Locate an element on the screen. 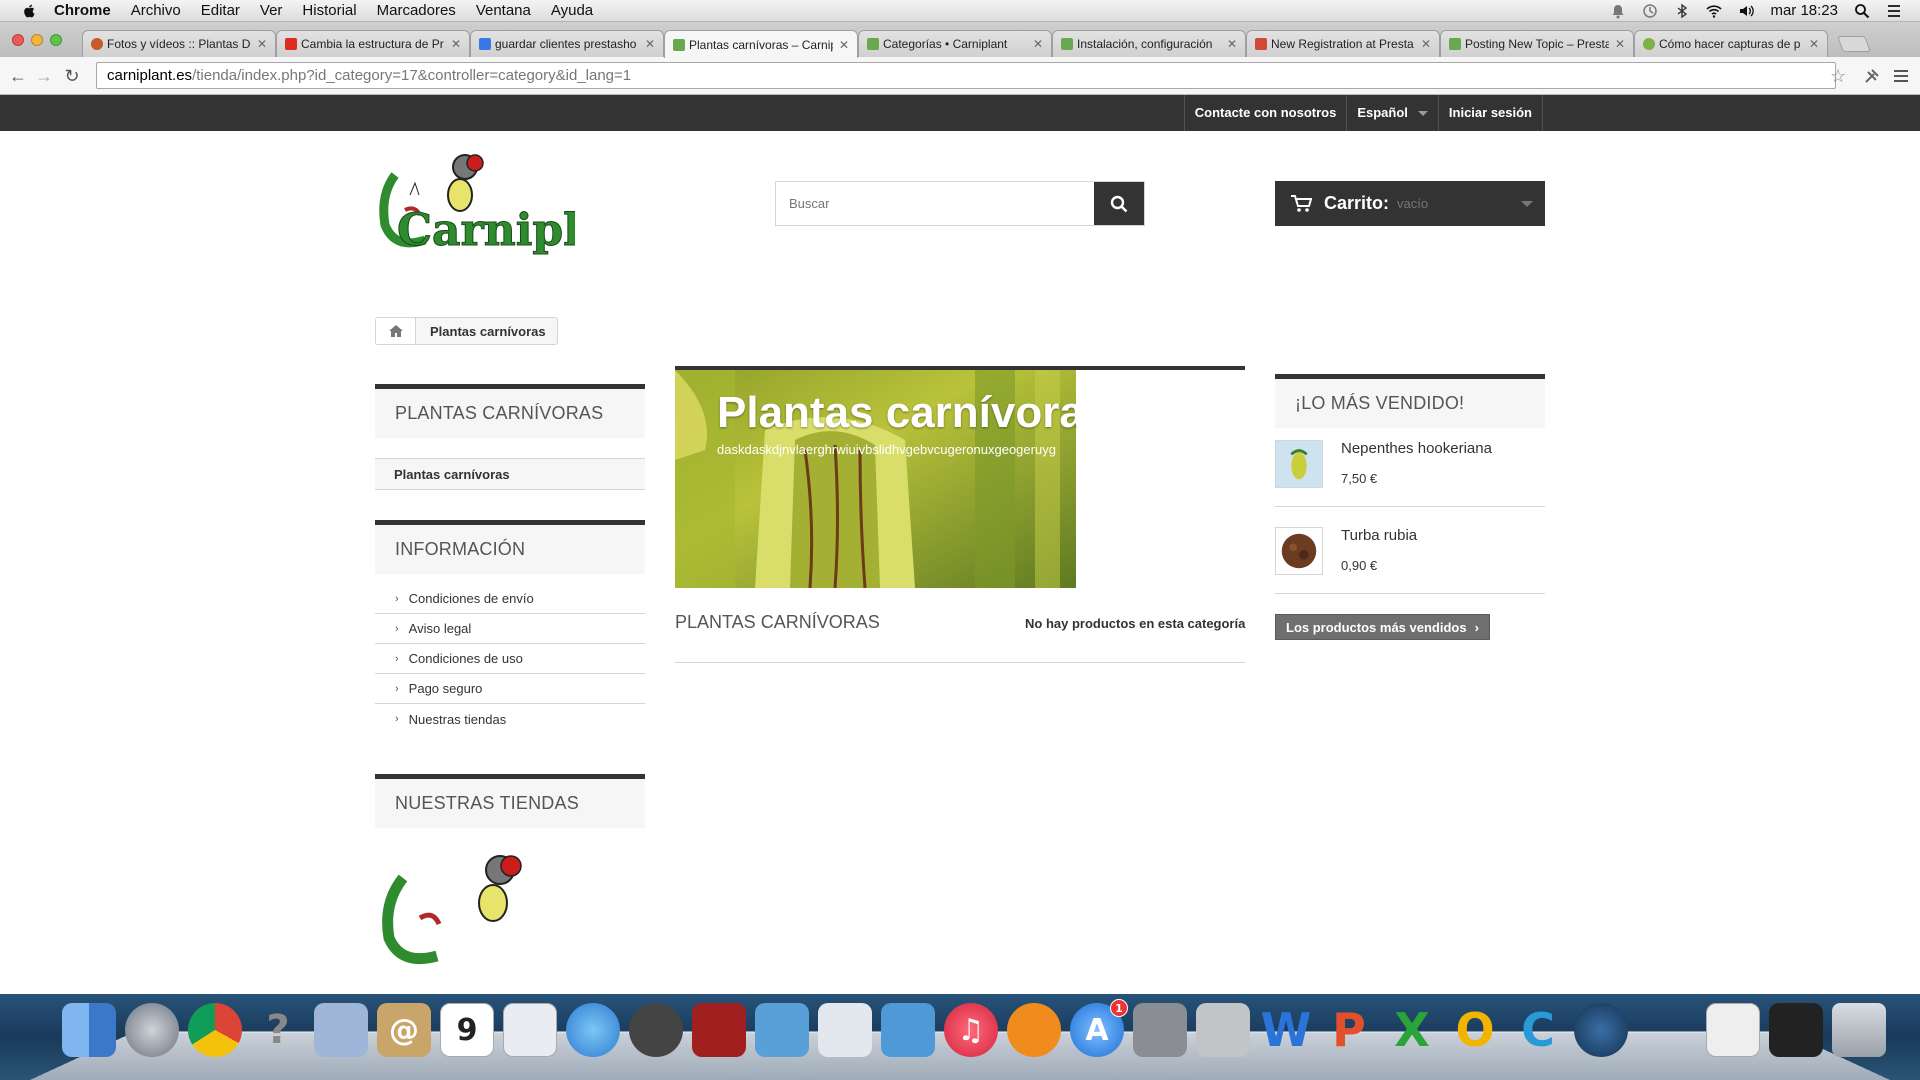  excel-icon: X is located at coordinates (1412, 1030).